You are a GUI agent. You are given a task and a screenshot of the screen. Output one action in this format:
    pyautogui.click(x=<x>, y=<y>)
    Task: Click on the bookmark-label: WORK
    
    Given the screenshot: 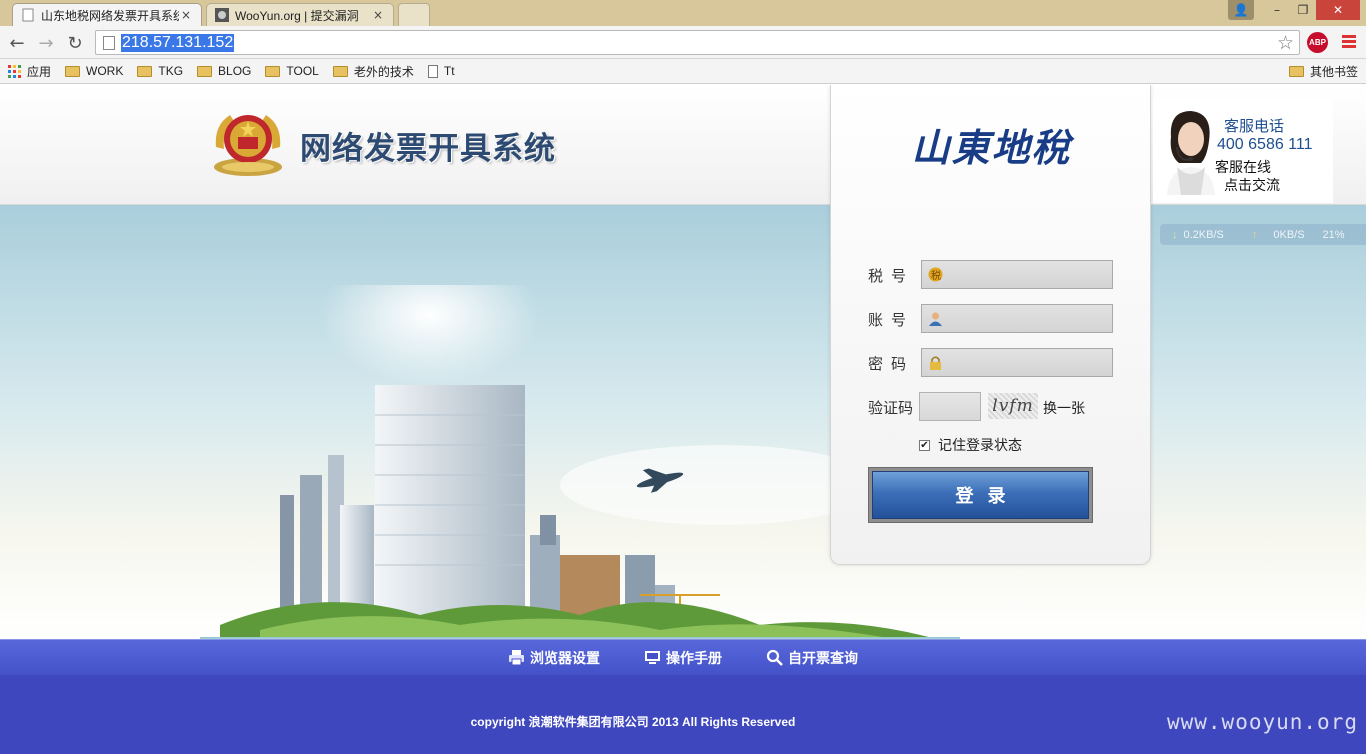 What is the action you would take?
    pyautogui.click(x=105, y=71)
    